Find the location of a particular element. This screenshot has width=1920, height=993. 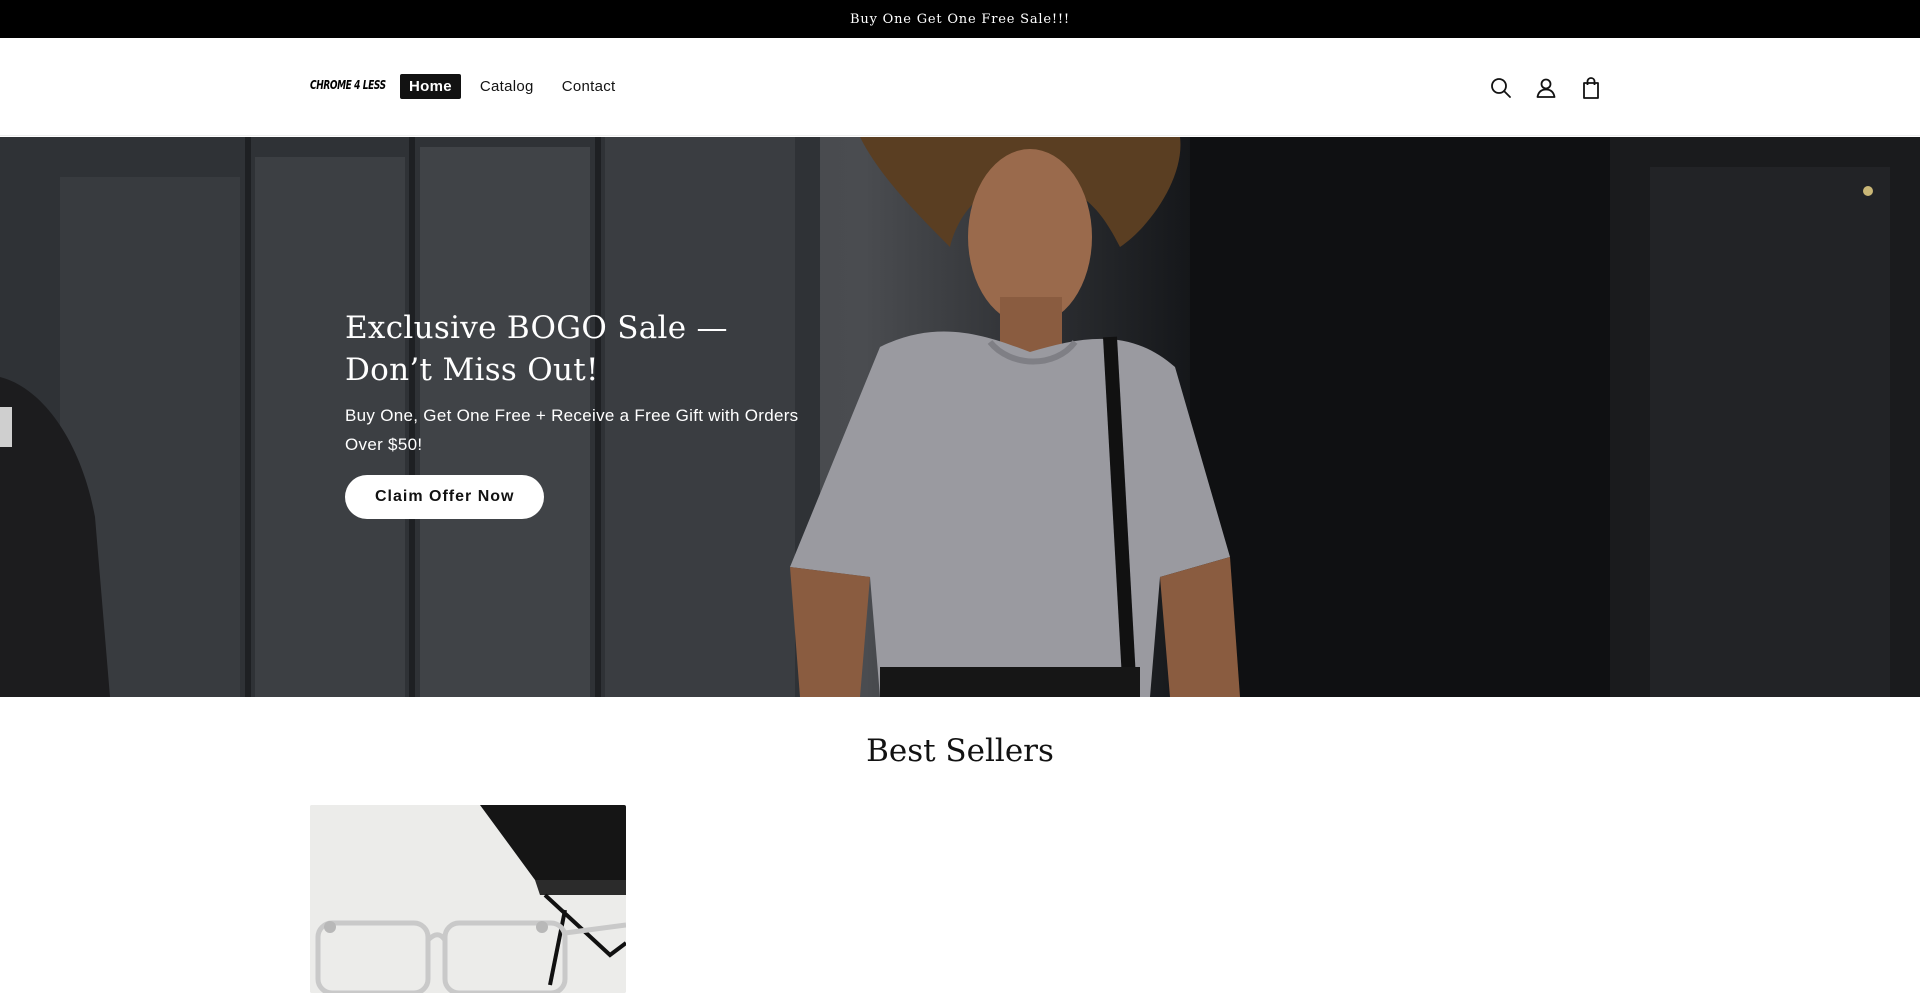

store-logo: CHROME 4 LESS is located at coordinates (348, 86).